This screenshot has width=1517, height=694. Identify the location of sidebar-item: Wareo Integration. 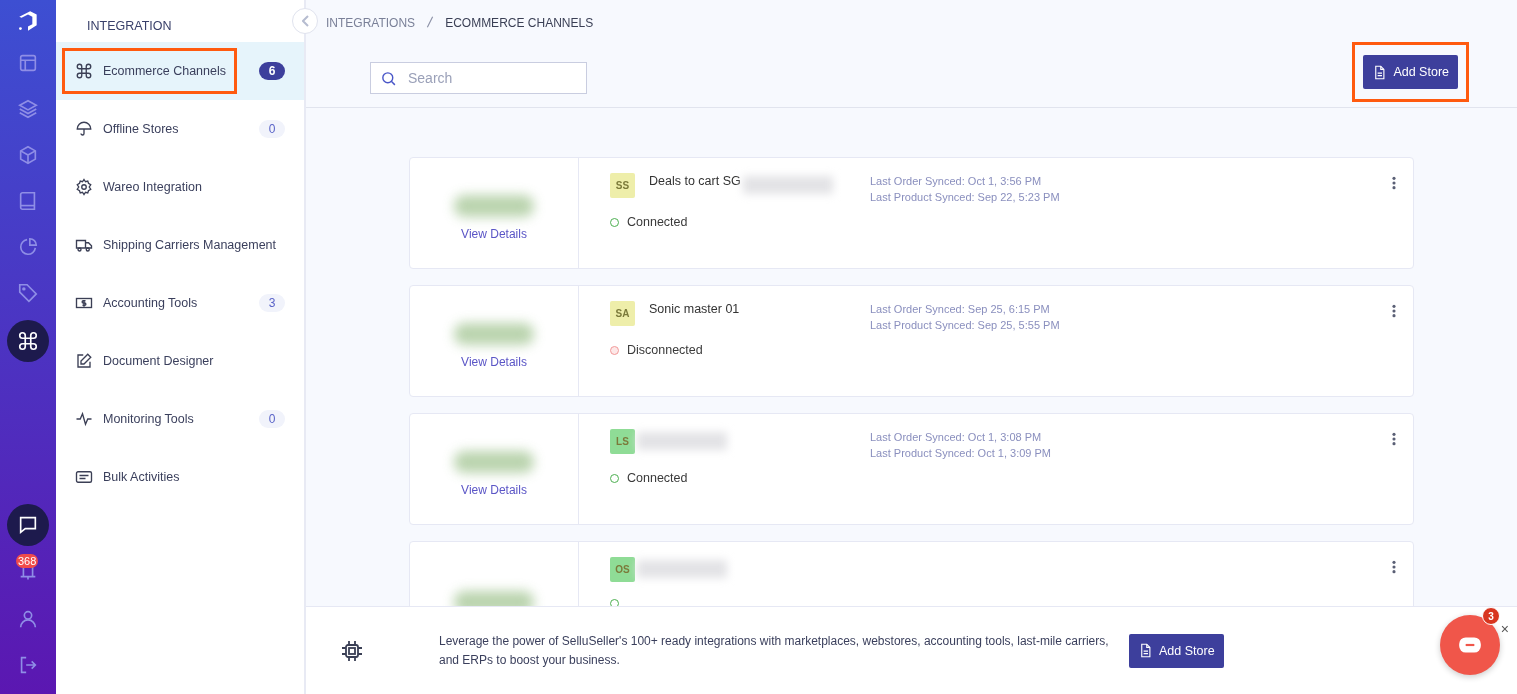
(180, 187).